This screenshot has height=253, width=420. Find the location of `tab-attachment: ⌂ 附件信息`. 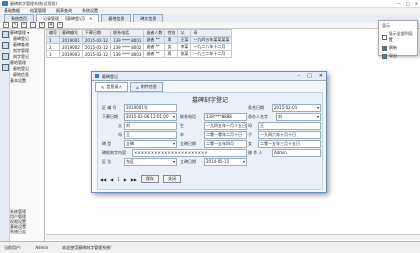

tab-attachment: ⌂ 附件信息 is located at coordinates (146, 87).